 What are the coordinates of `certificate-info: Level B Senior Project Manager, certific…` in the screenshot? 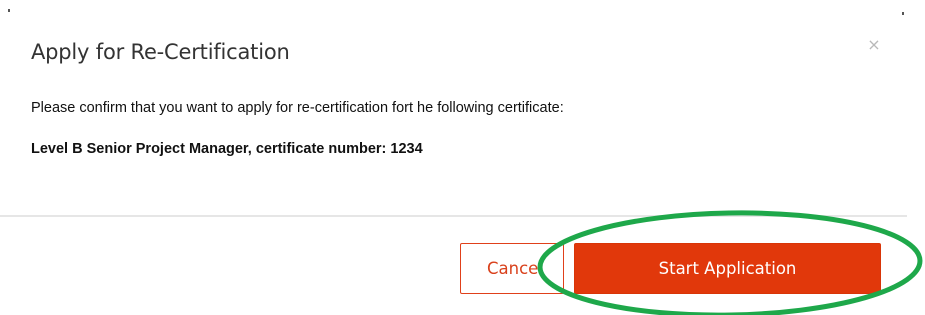 It's located at (227, 149).